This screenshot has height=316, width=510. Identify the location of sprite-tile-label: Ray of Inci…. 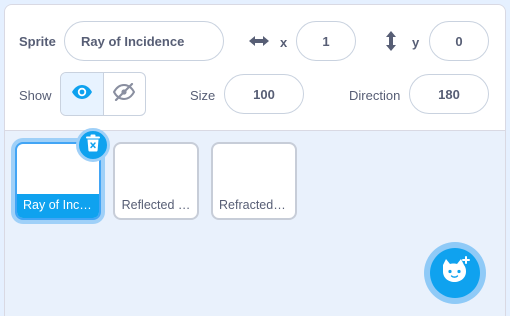
(58, 206).